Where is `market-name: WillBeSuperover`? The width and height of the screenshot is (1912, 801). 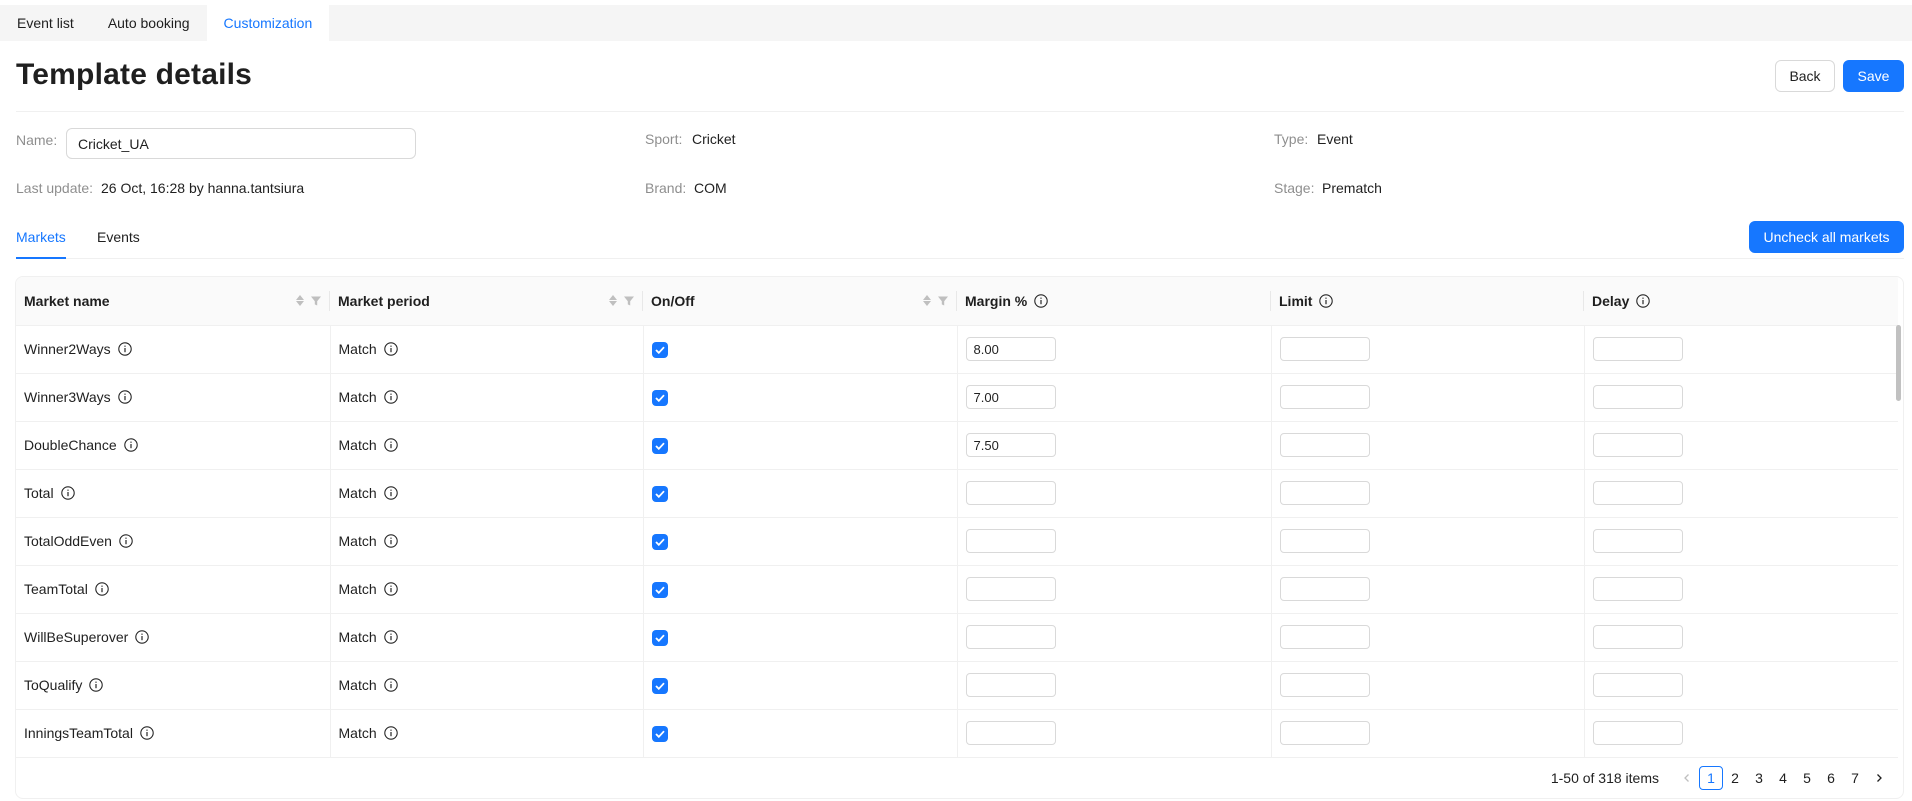 market-name: WillBeSuperover is located at coordinates (76, 637).